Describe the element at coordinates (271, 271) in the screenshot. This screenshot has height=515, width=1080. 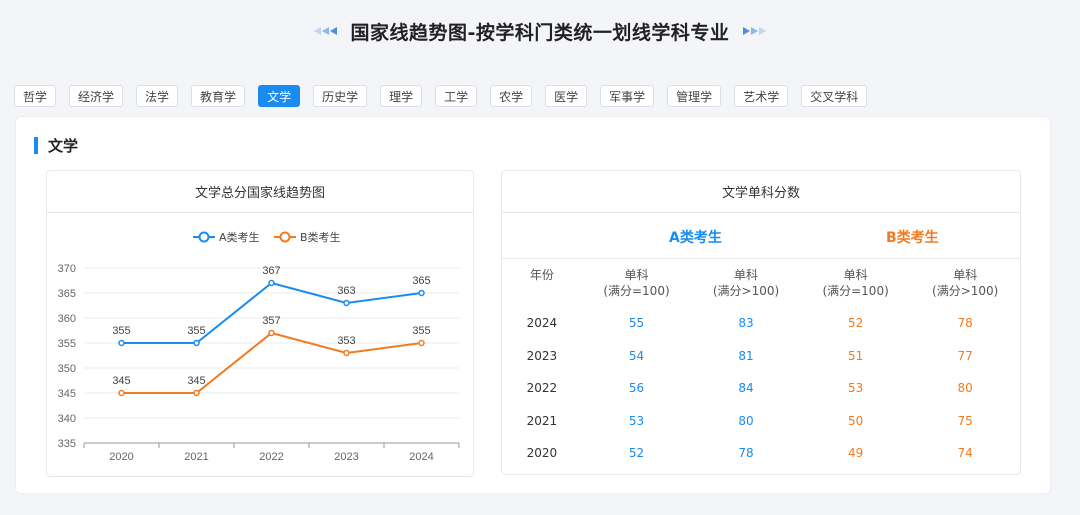
I see `data-label: 367` at that location.